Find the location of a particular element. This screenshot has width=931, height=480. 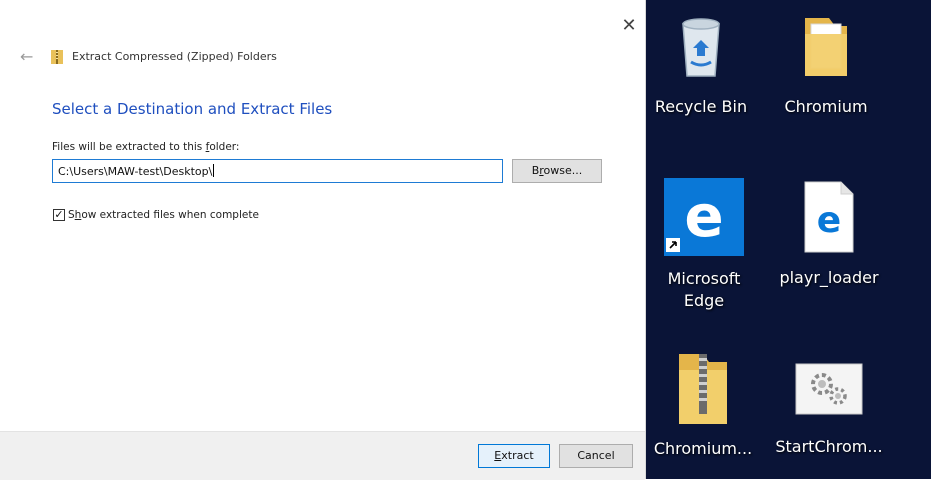

show-files-checkbox: ✓ is located at coordinates (59, 215).